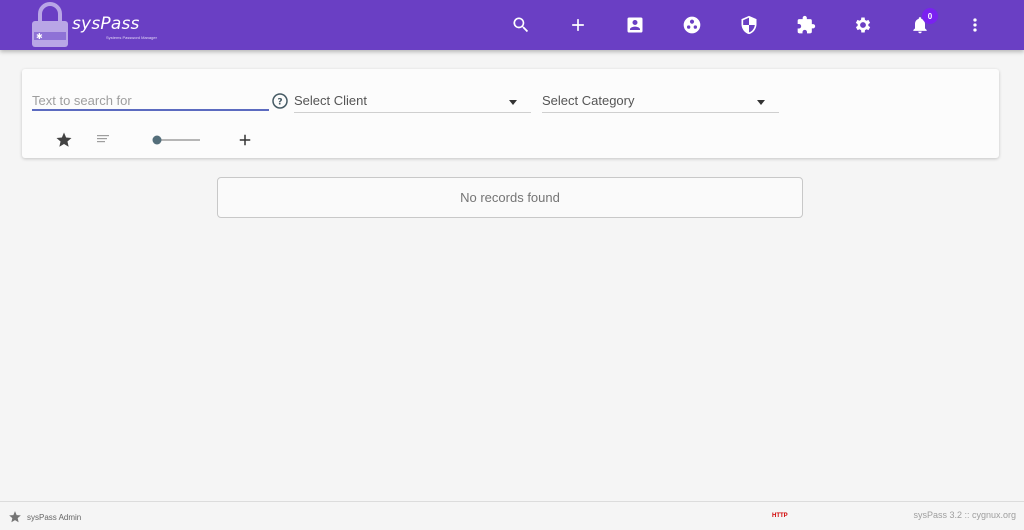  Describe the element at coordinates (964, 515) in the screenshot. I see `app-version-link: sysPass 3.2 :: cygnux.org` at that location.